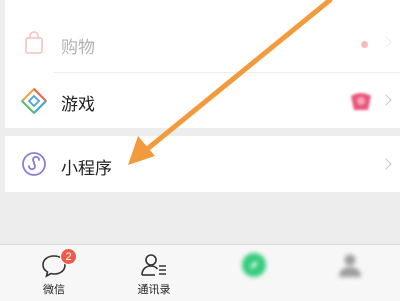 The height and width of the screenshot is (301, 400). What do you see at coordinates (78, 105) in the screenshot?
I see `menu-item-label: 游戏` at bounding box center [78, 105].